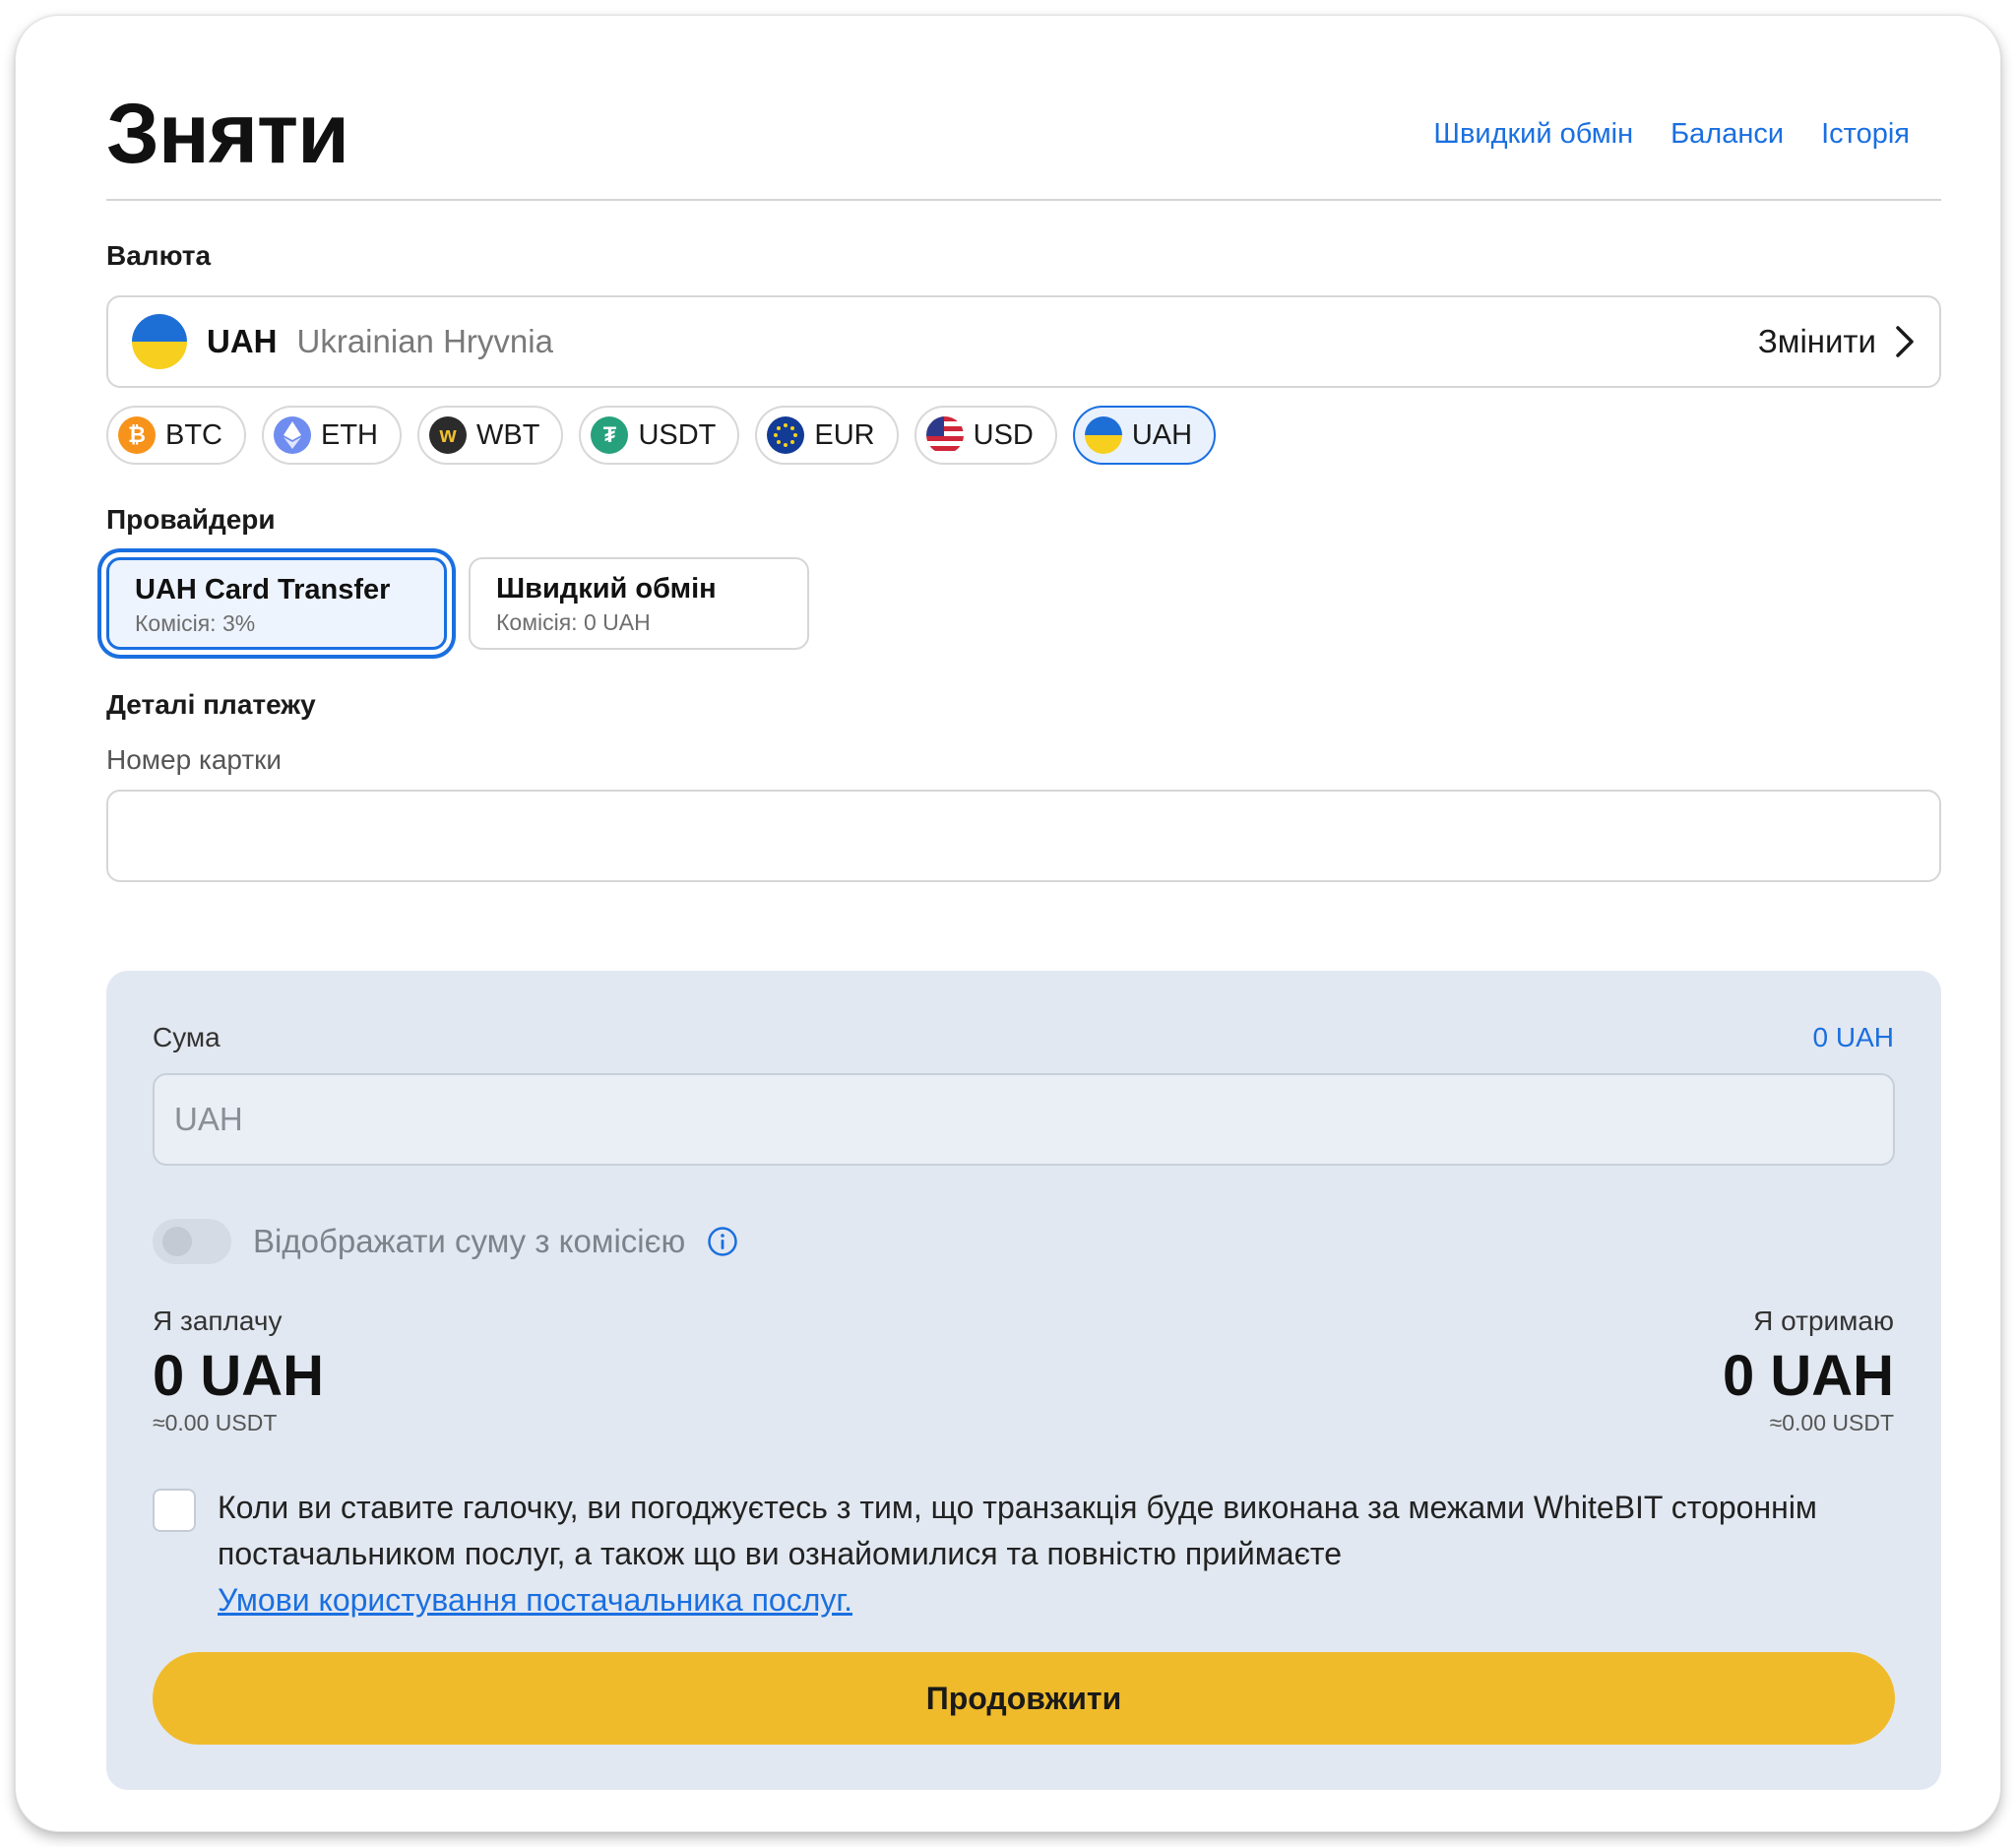  What do you see at coordinates (215, 1422) in the screenshot?
I see `pay-usdt-equivalent: ≈0.00 USDT` at bounding box center [215, 1422].